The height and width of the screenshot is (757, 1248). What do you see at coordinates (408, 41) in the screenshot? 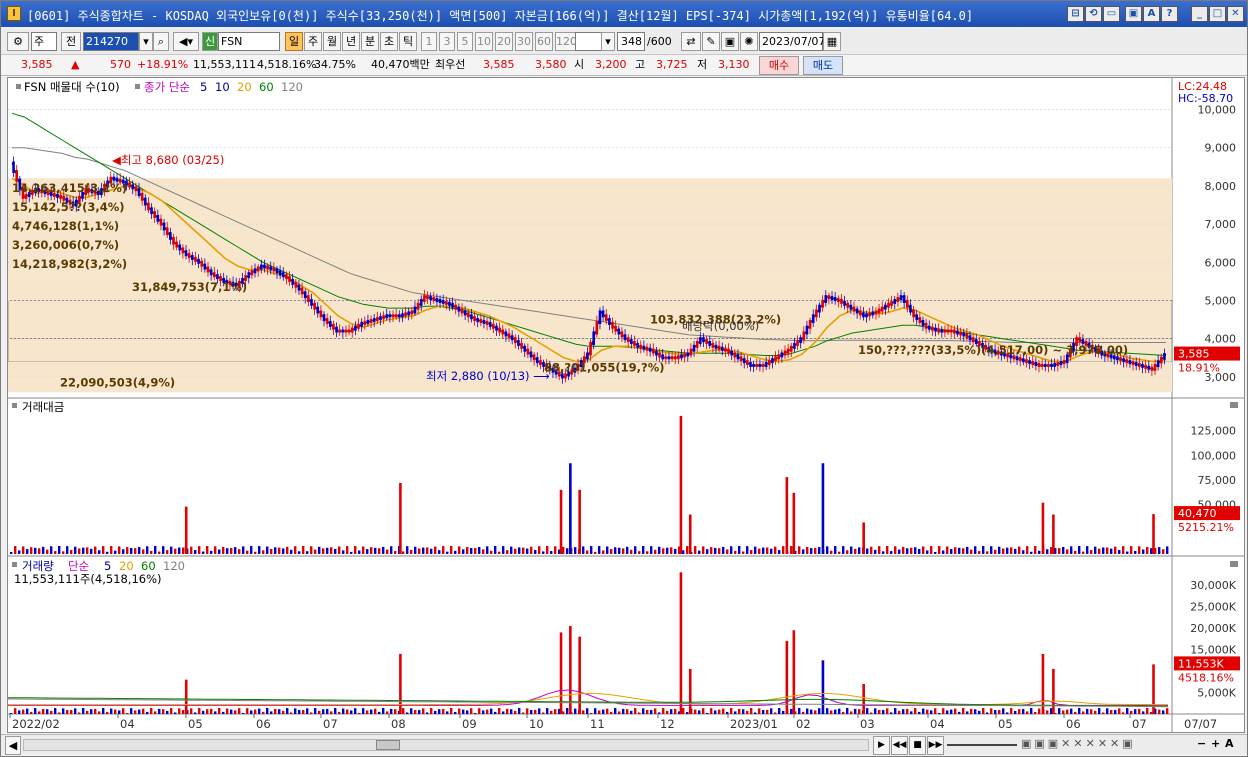
I see `period-button: 틱` at bounding box center [408, 41].